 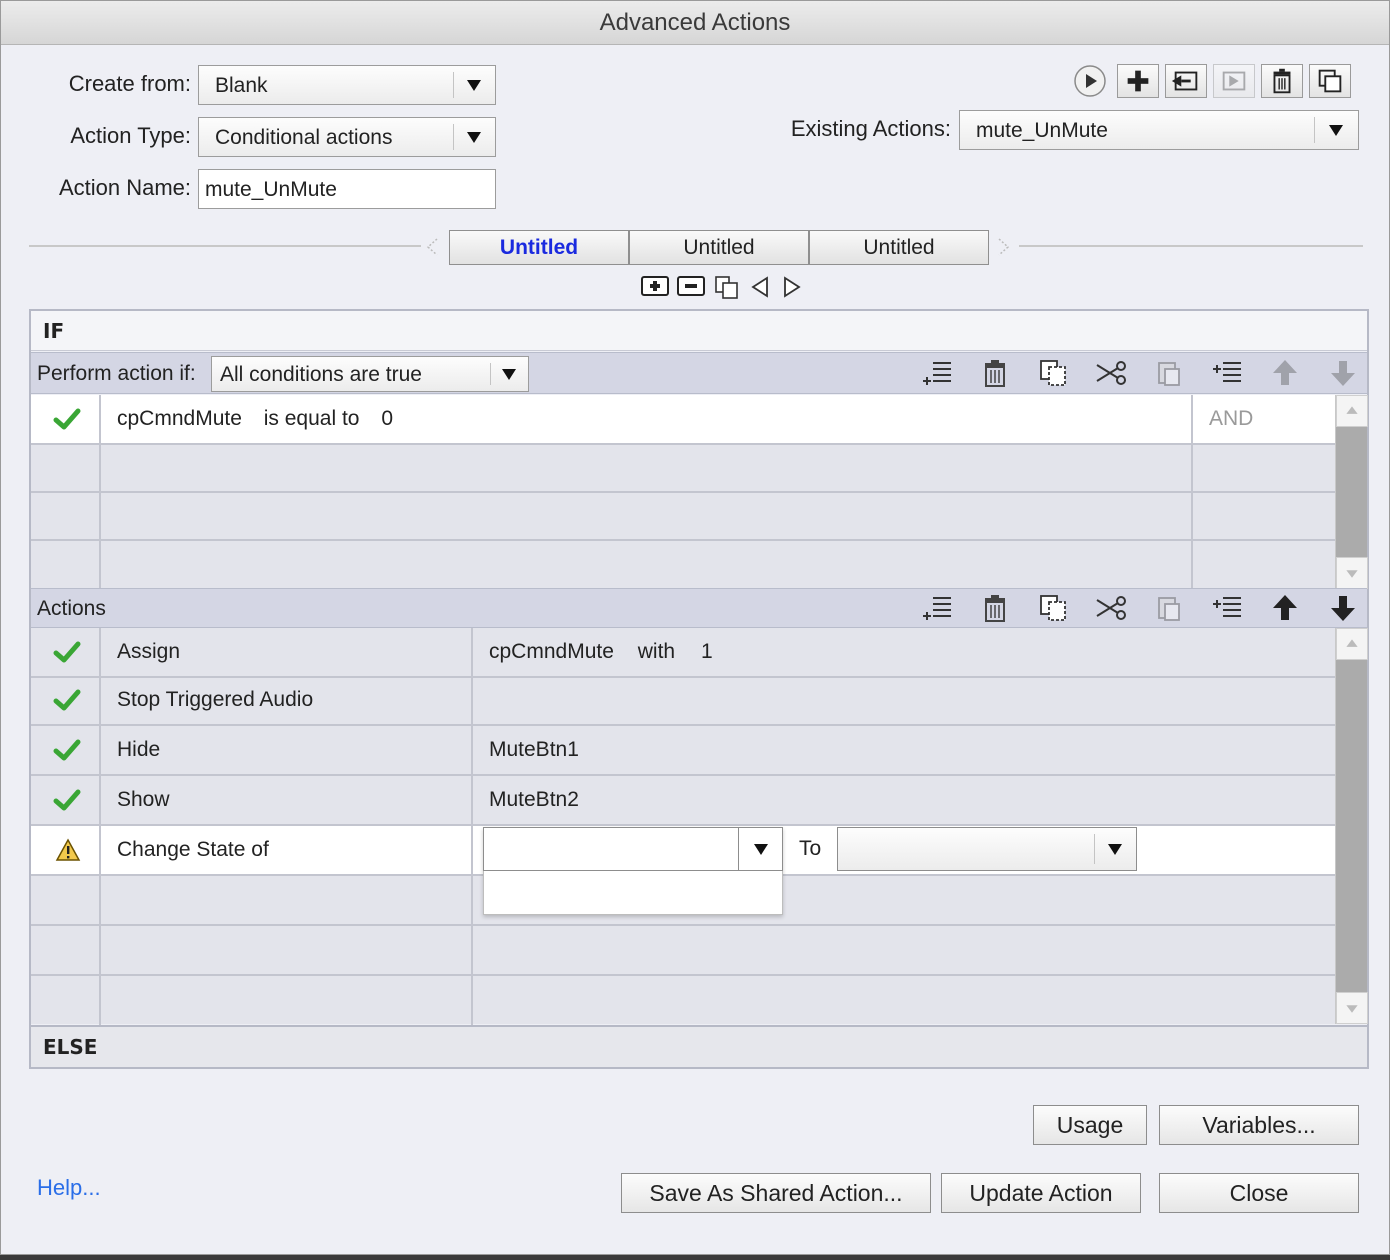 What do you see at coordinates (1259, 1193) in the screenshot?
I see `close-button: Close` at bounding box center [1259, 1193].